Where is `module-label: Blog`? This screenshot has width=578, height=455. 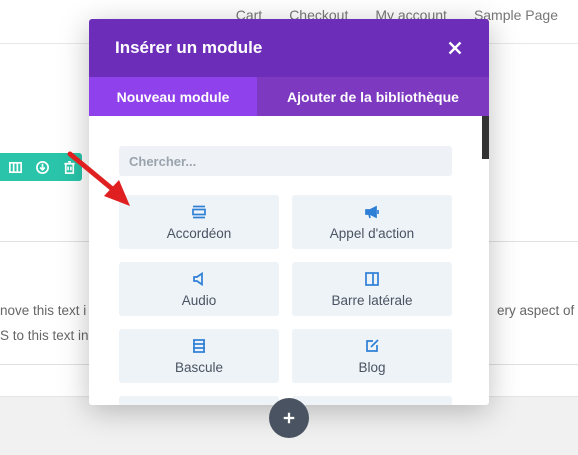
module-label: Blog is located at coordinates (372, 367).